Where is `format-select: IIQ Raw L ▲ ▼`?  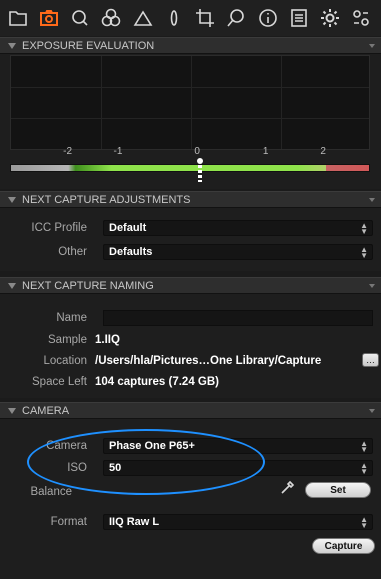 format-select: IIQ Raw L ▲ ▼ is located at coordinates (238, 522).